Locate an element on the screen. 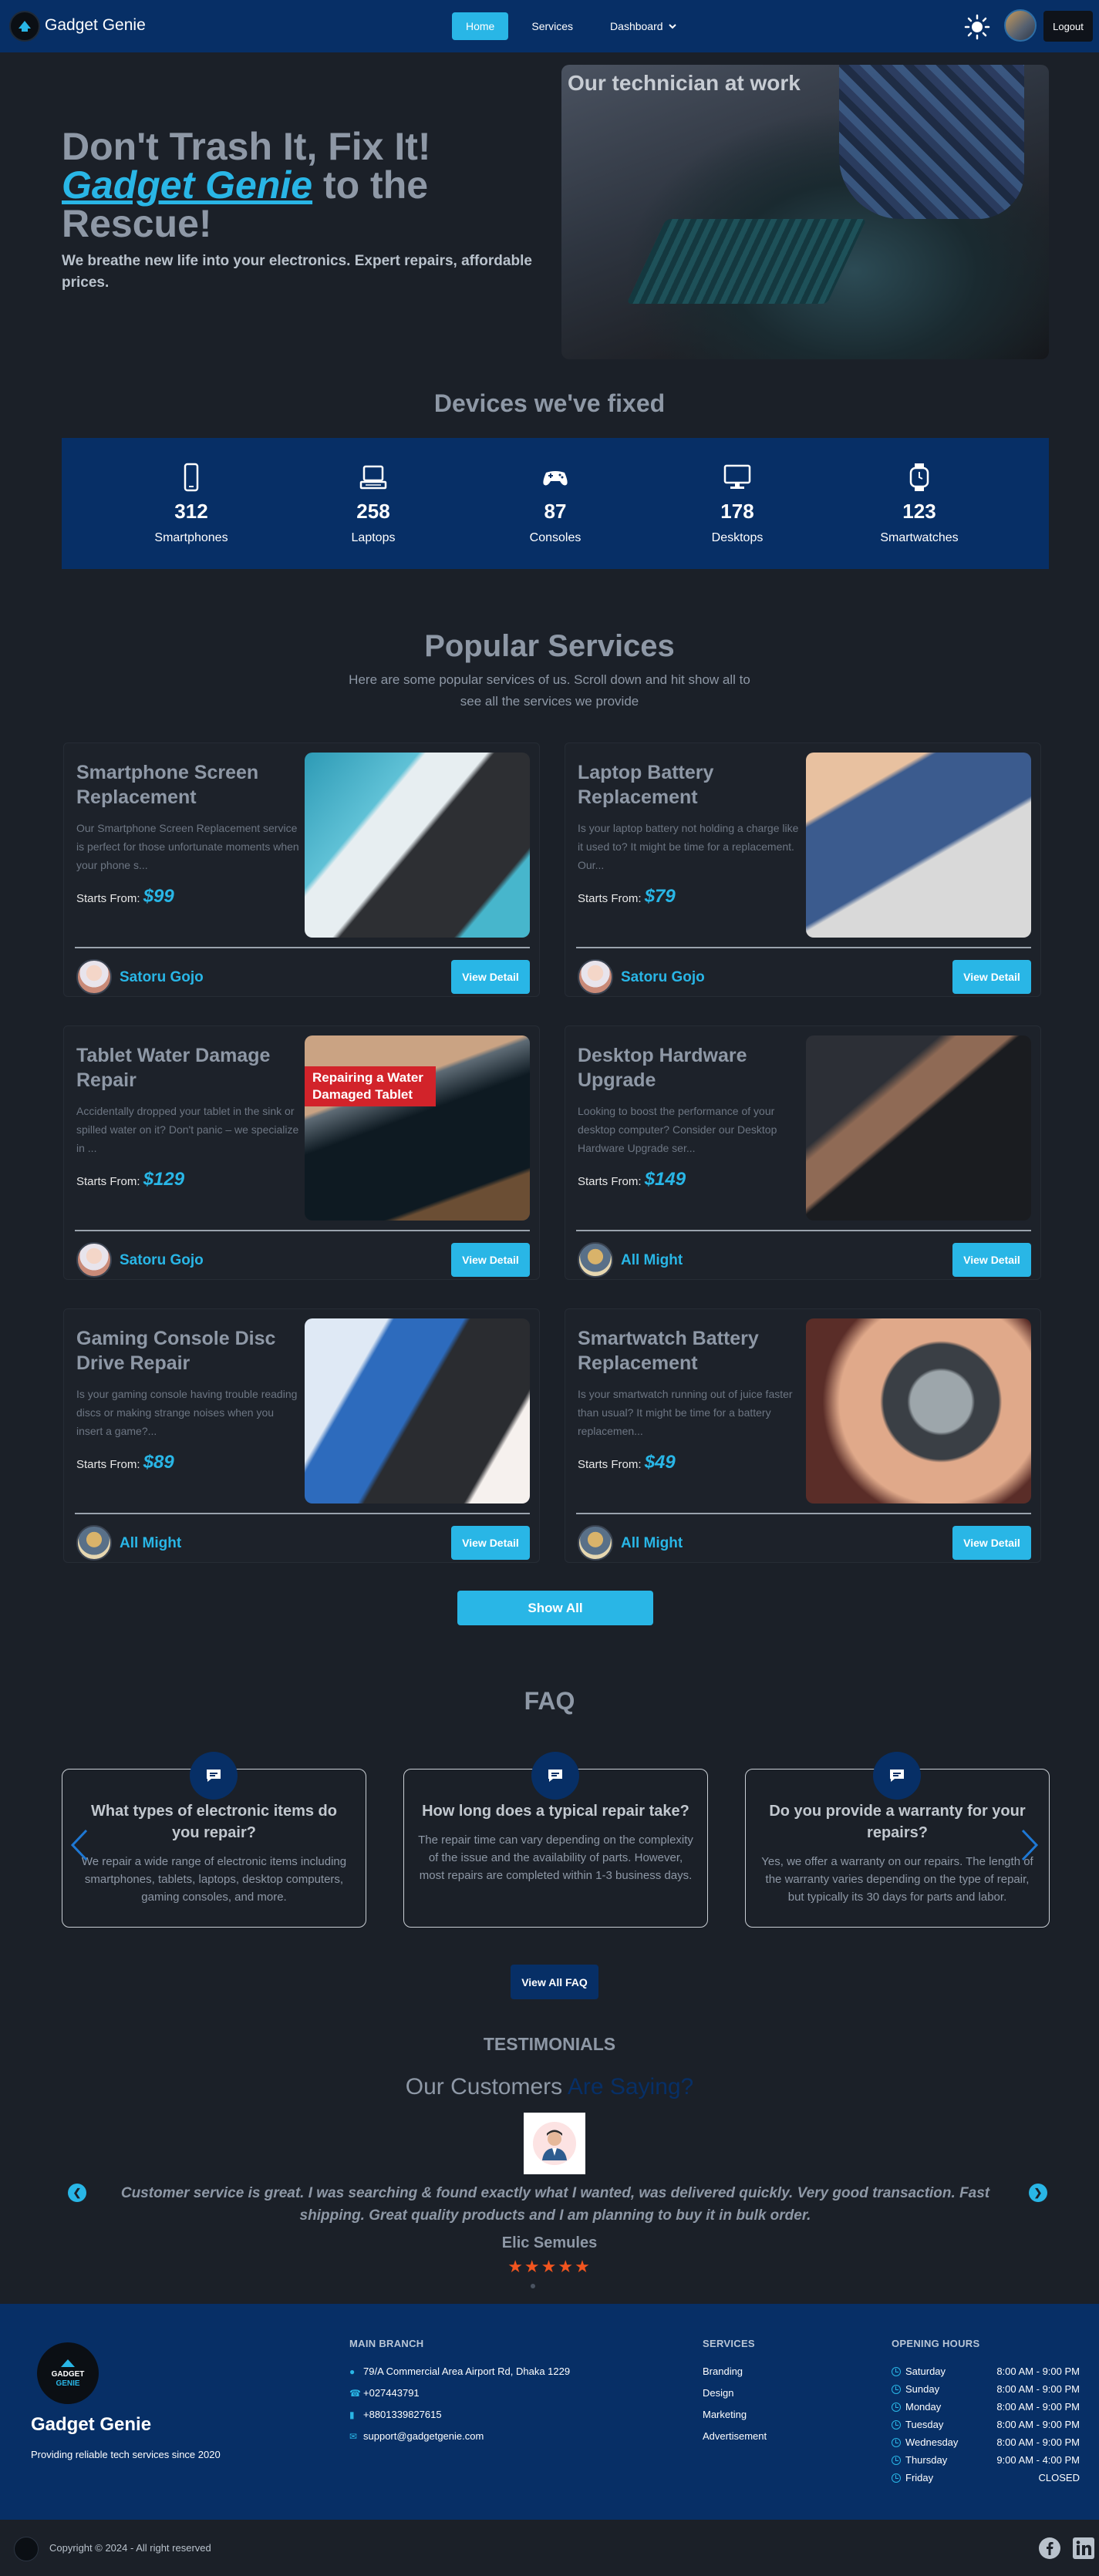  circuit-board is located at coordinates (746, 261).